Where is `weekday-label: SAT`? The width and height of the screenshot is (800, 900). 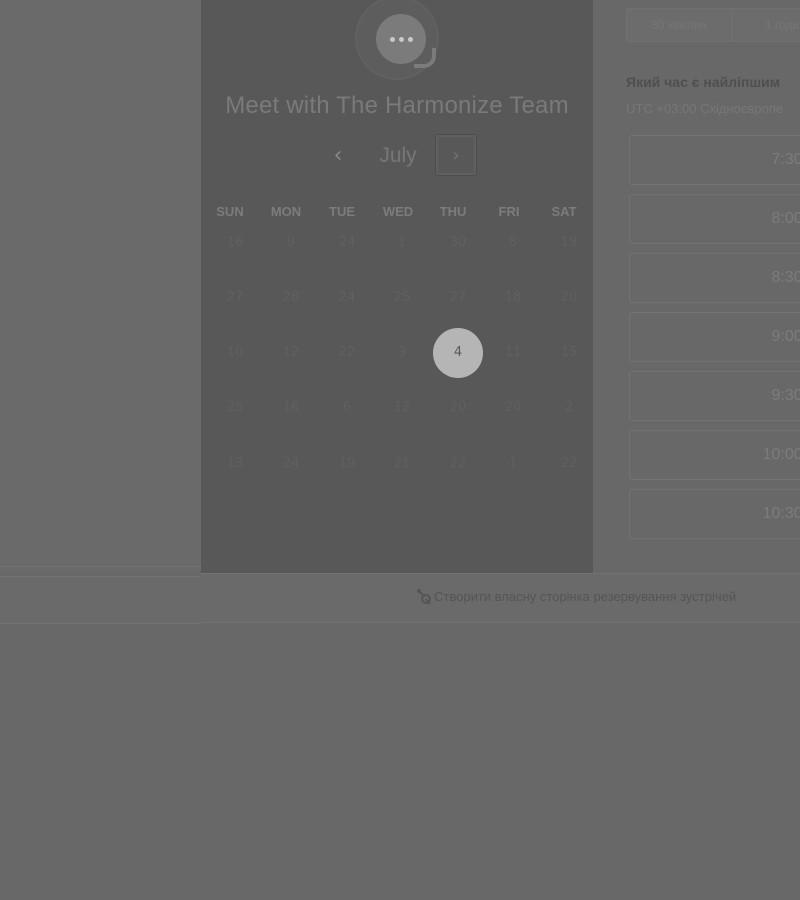
weekday-label: SAT is located at coordinates (564, 211).